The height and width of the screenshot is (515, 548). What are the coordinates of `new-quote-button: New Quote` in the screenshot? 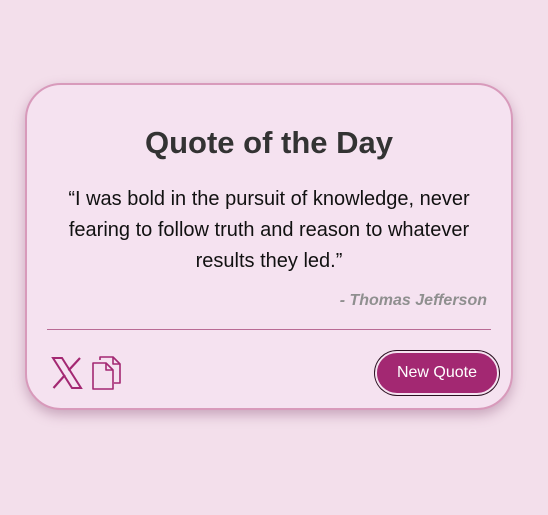 It's located at (437, 373).